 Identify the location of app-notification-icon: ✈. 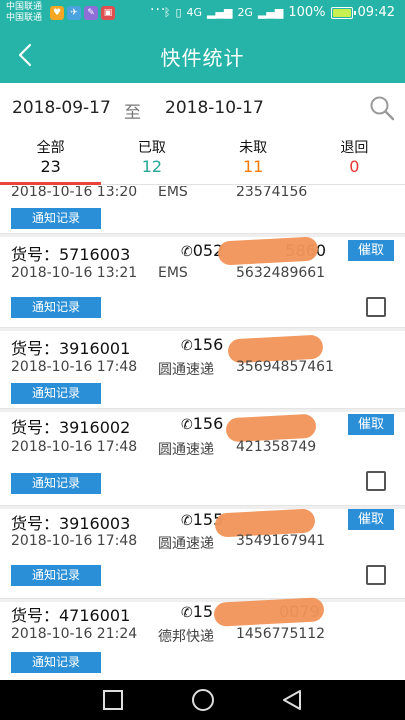
(74, 13).